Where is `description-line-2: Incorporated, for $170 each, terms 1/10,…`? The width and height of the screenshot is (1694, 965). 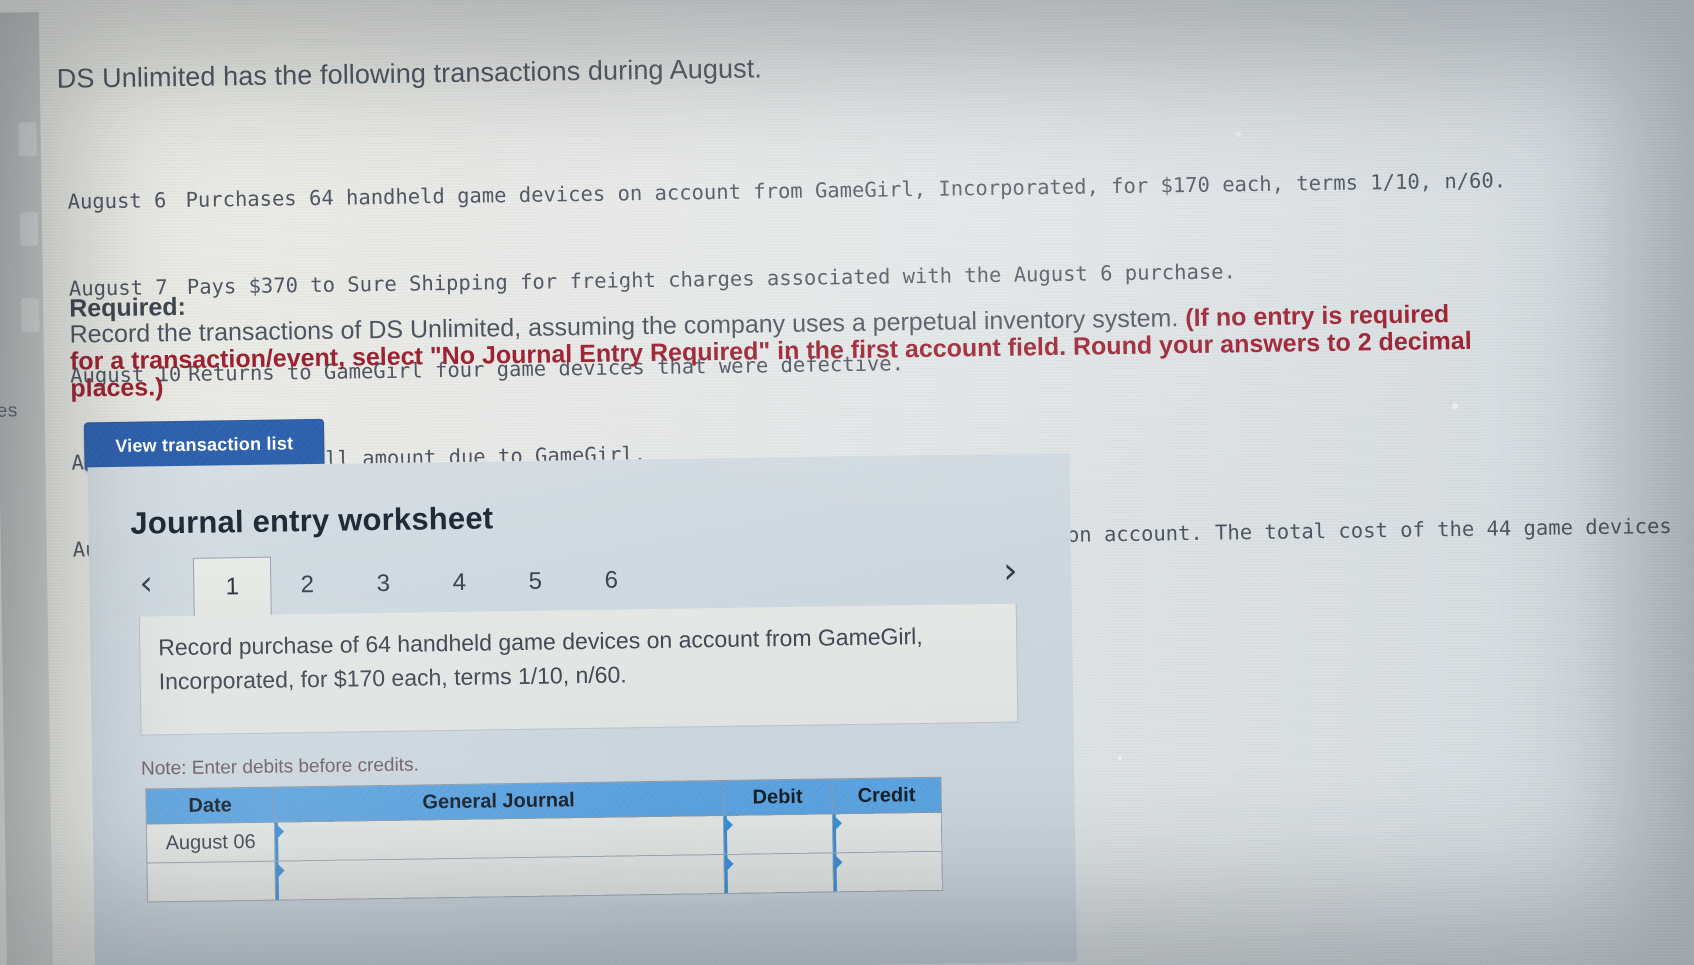
description-line-2: Incorporated, for $170 each, terms 1/10,… is located at coordinates (392, 678).